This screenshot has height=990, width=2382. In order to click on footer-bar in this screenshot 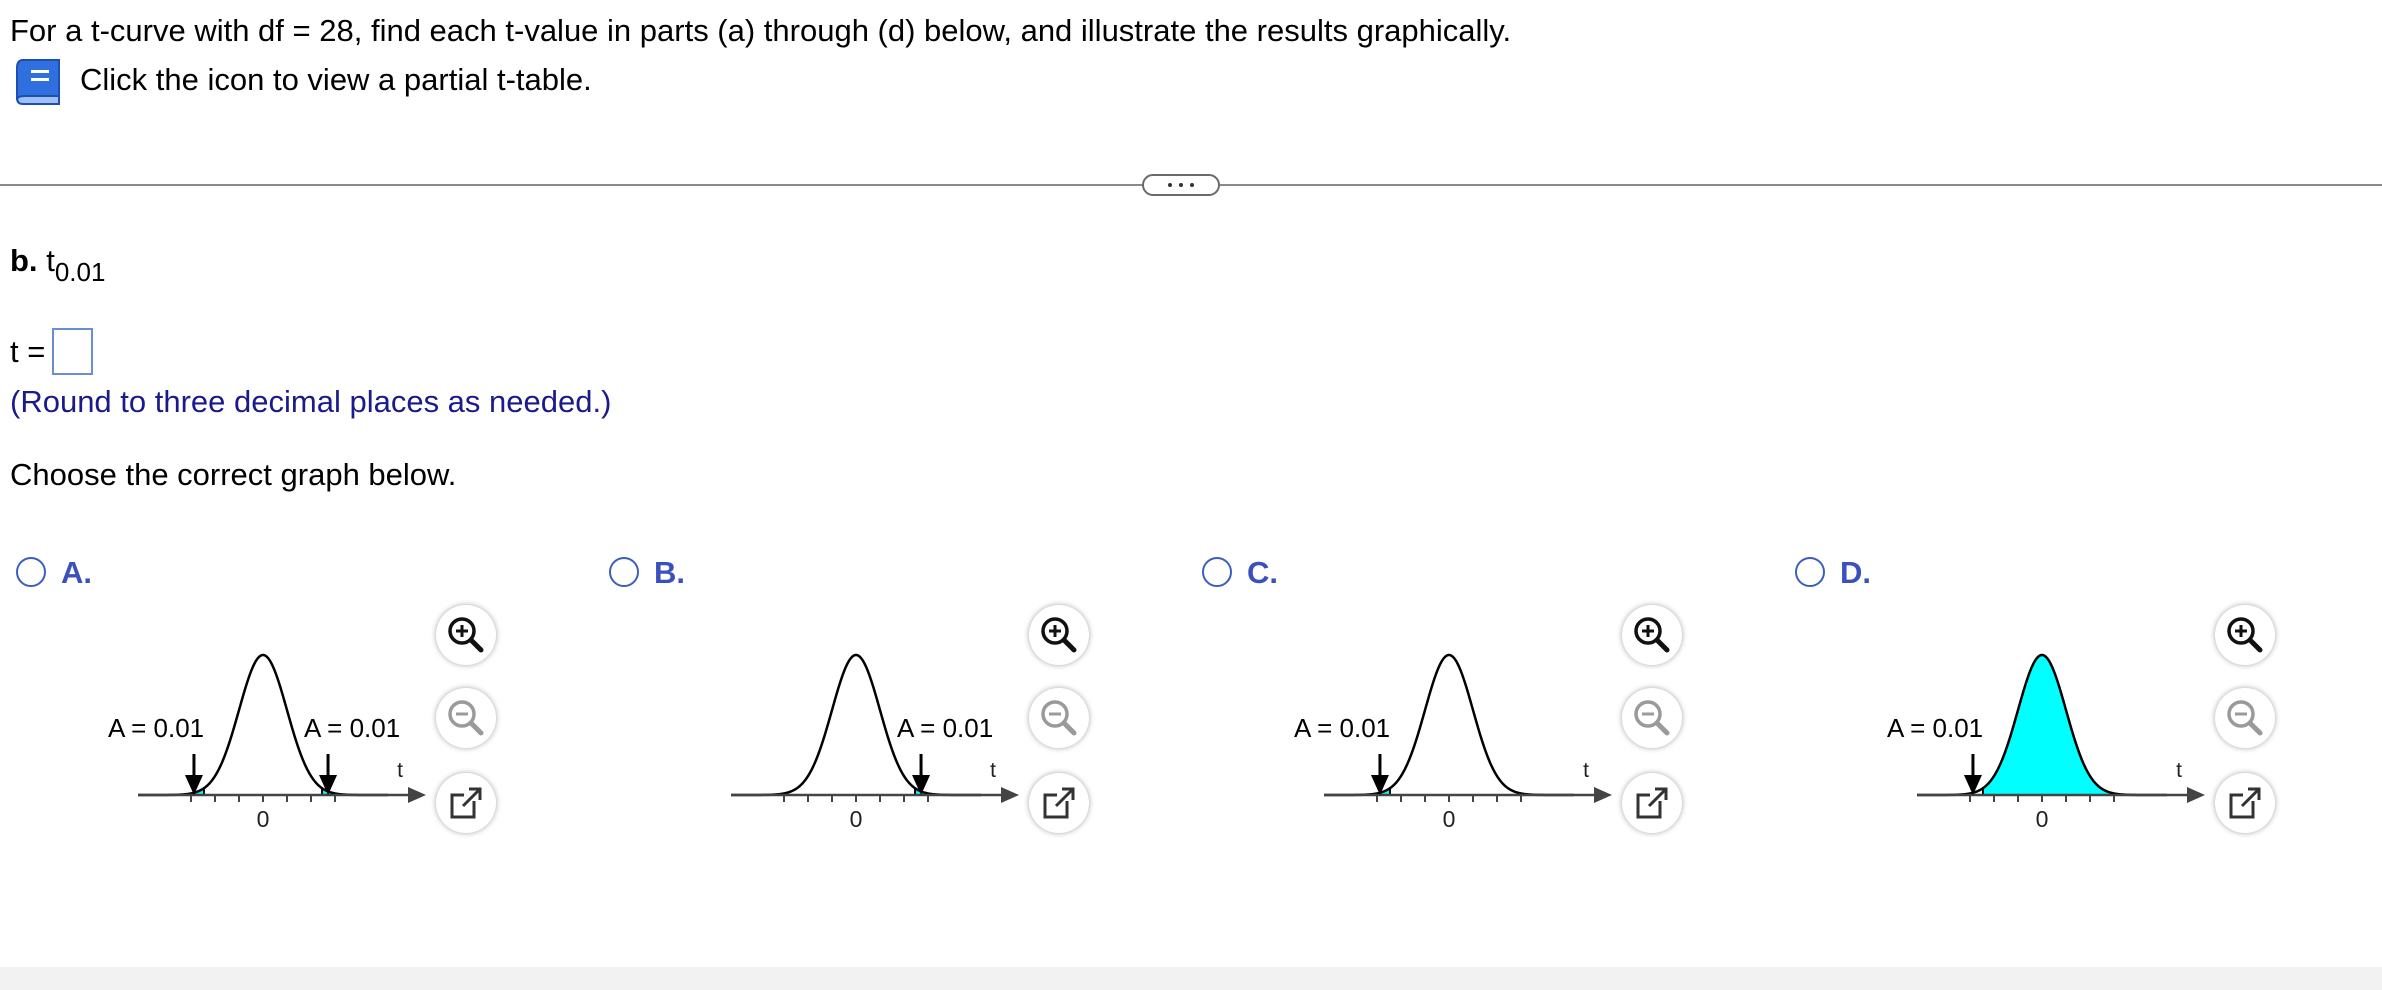, I will do `click(1191, 978)`.